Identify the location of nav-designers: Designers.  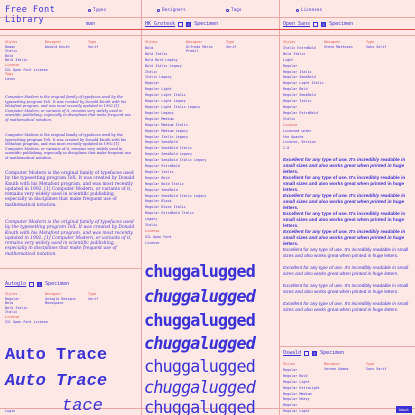
(171, 10).